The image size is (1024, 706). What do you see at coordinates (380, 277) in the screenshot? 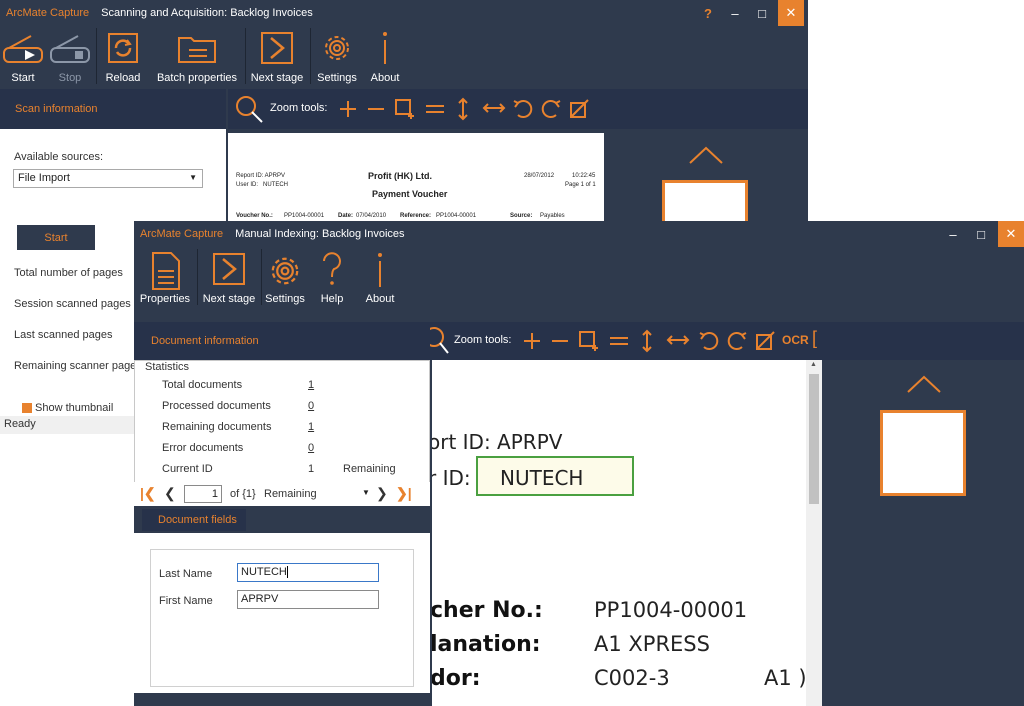
I see `index-about-button: About` at bounding box center [380, 277].